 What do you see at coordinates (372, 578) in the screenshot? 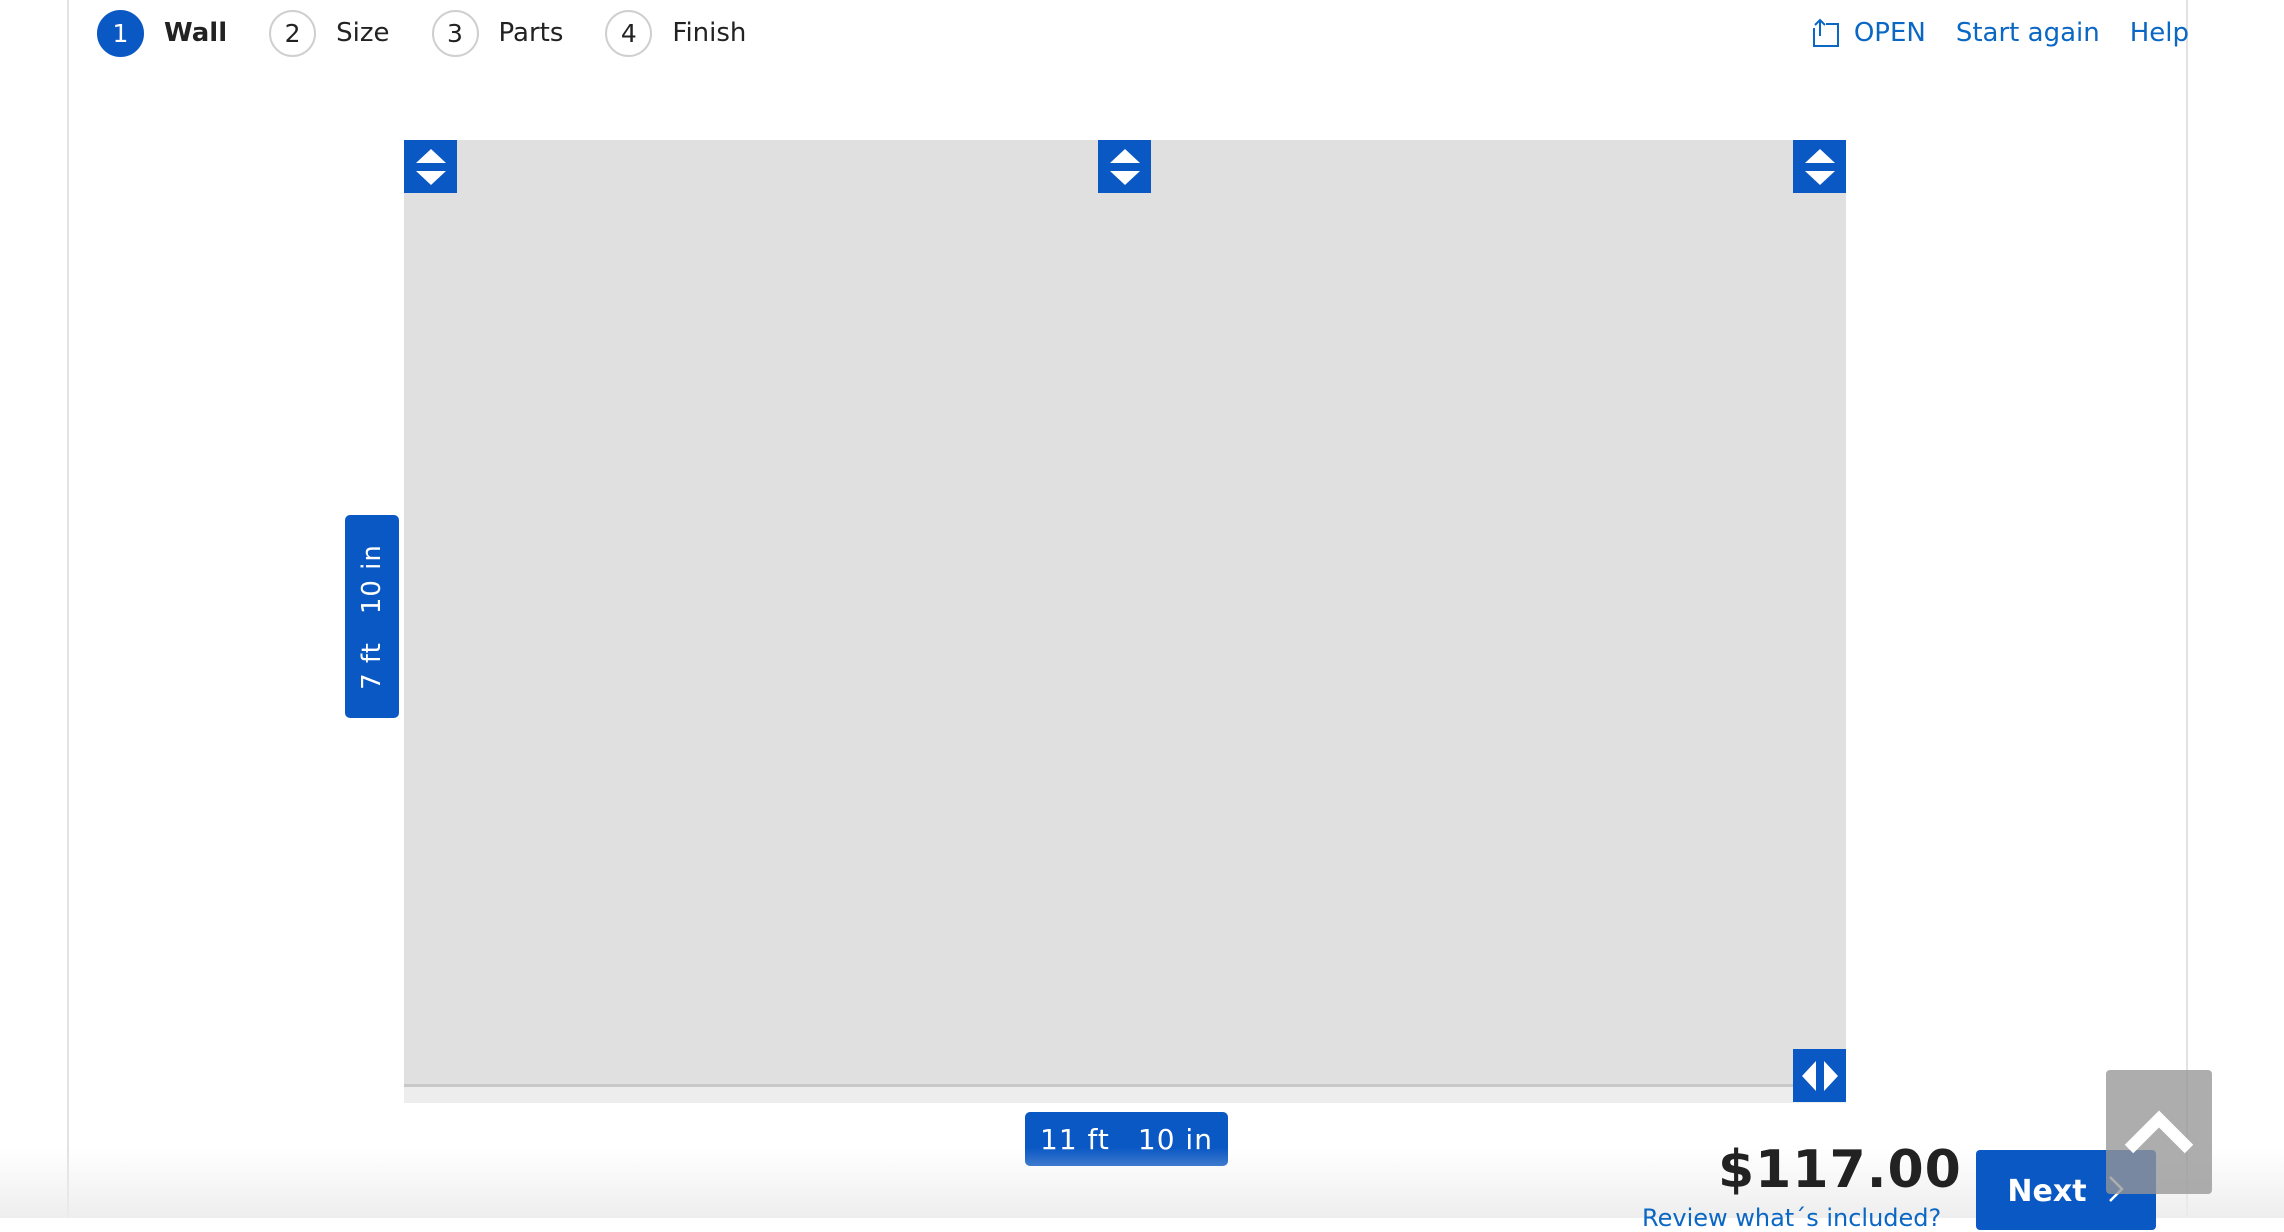
I see `wall-height-inches: 10 in` at bounding box center [372, 578].